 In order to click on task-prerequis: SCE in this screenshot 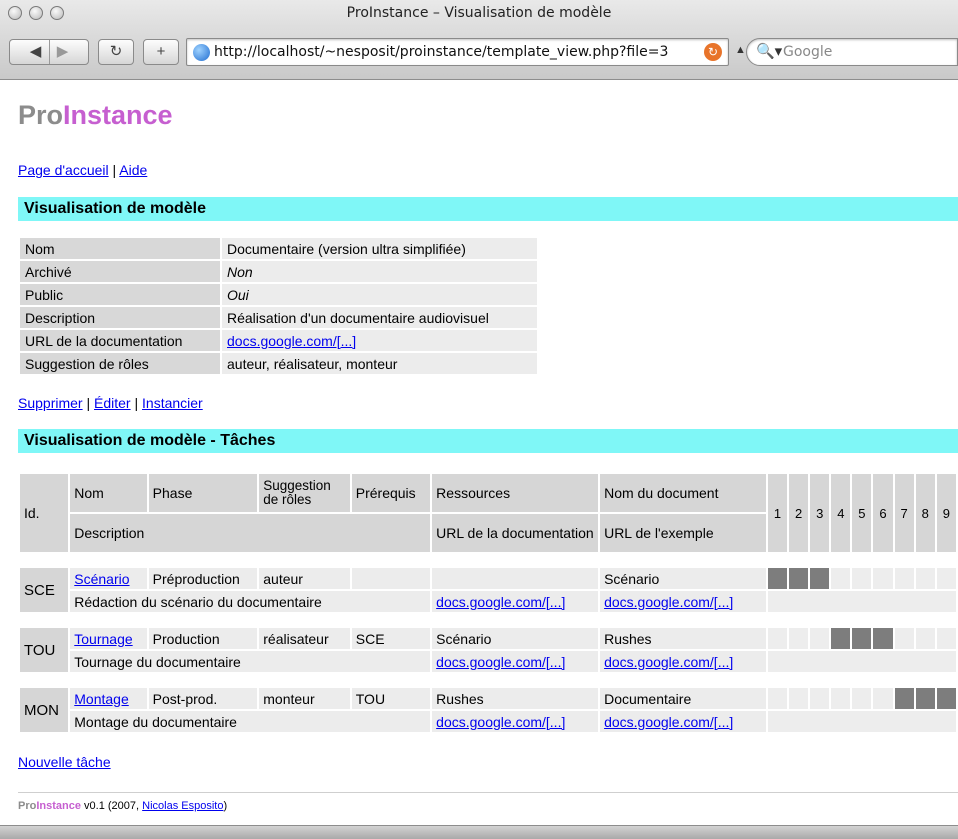, I will do `click(391, 638)`.